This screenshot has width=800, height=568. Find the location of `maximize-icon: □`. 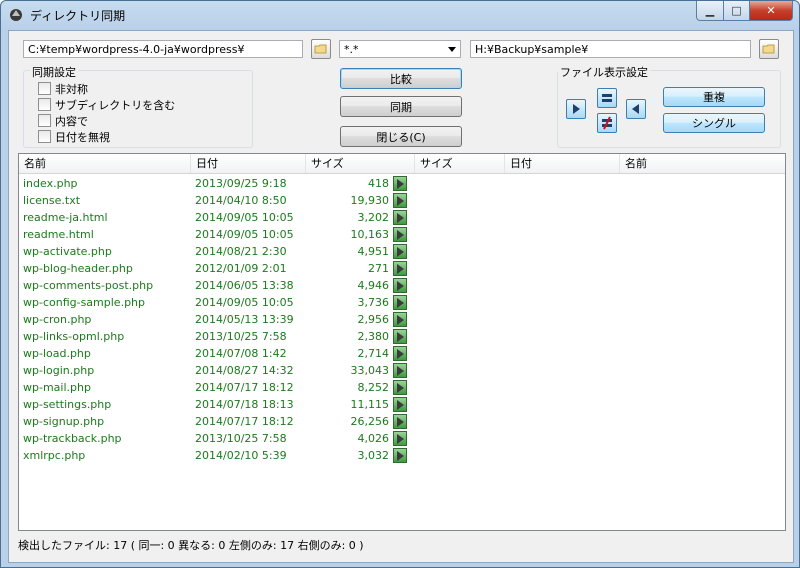

maximize-icon: □ is located at coordinates (736, 10).